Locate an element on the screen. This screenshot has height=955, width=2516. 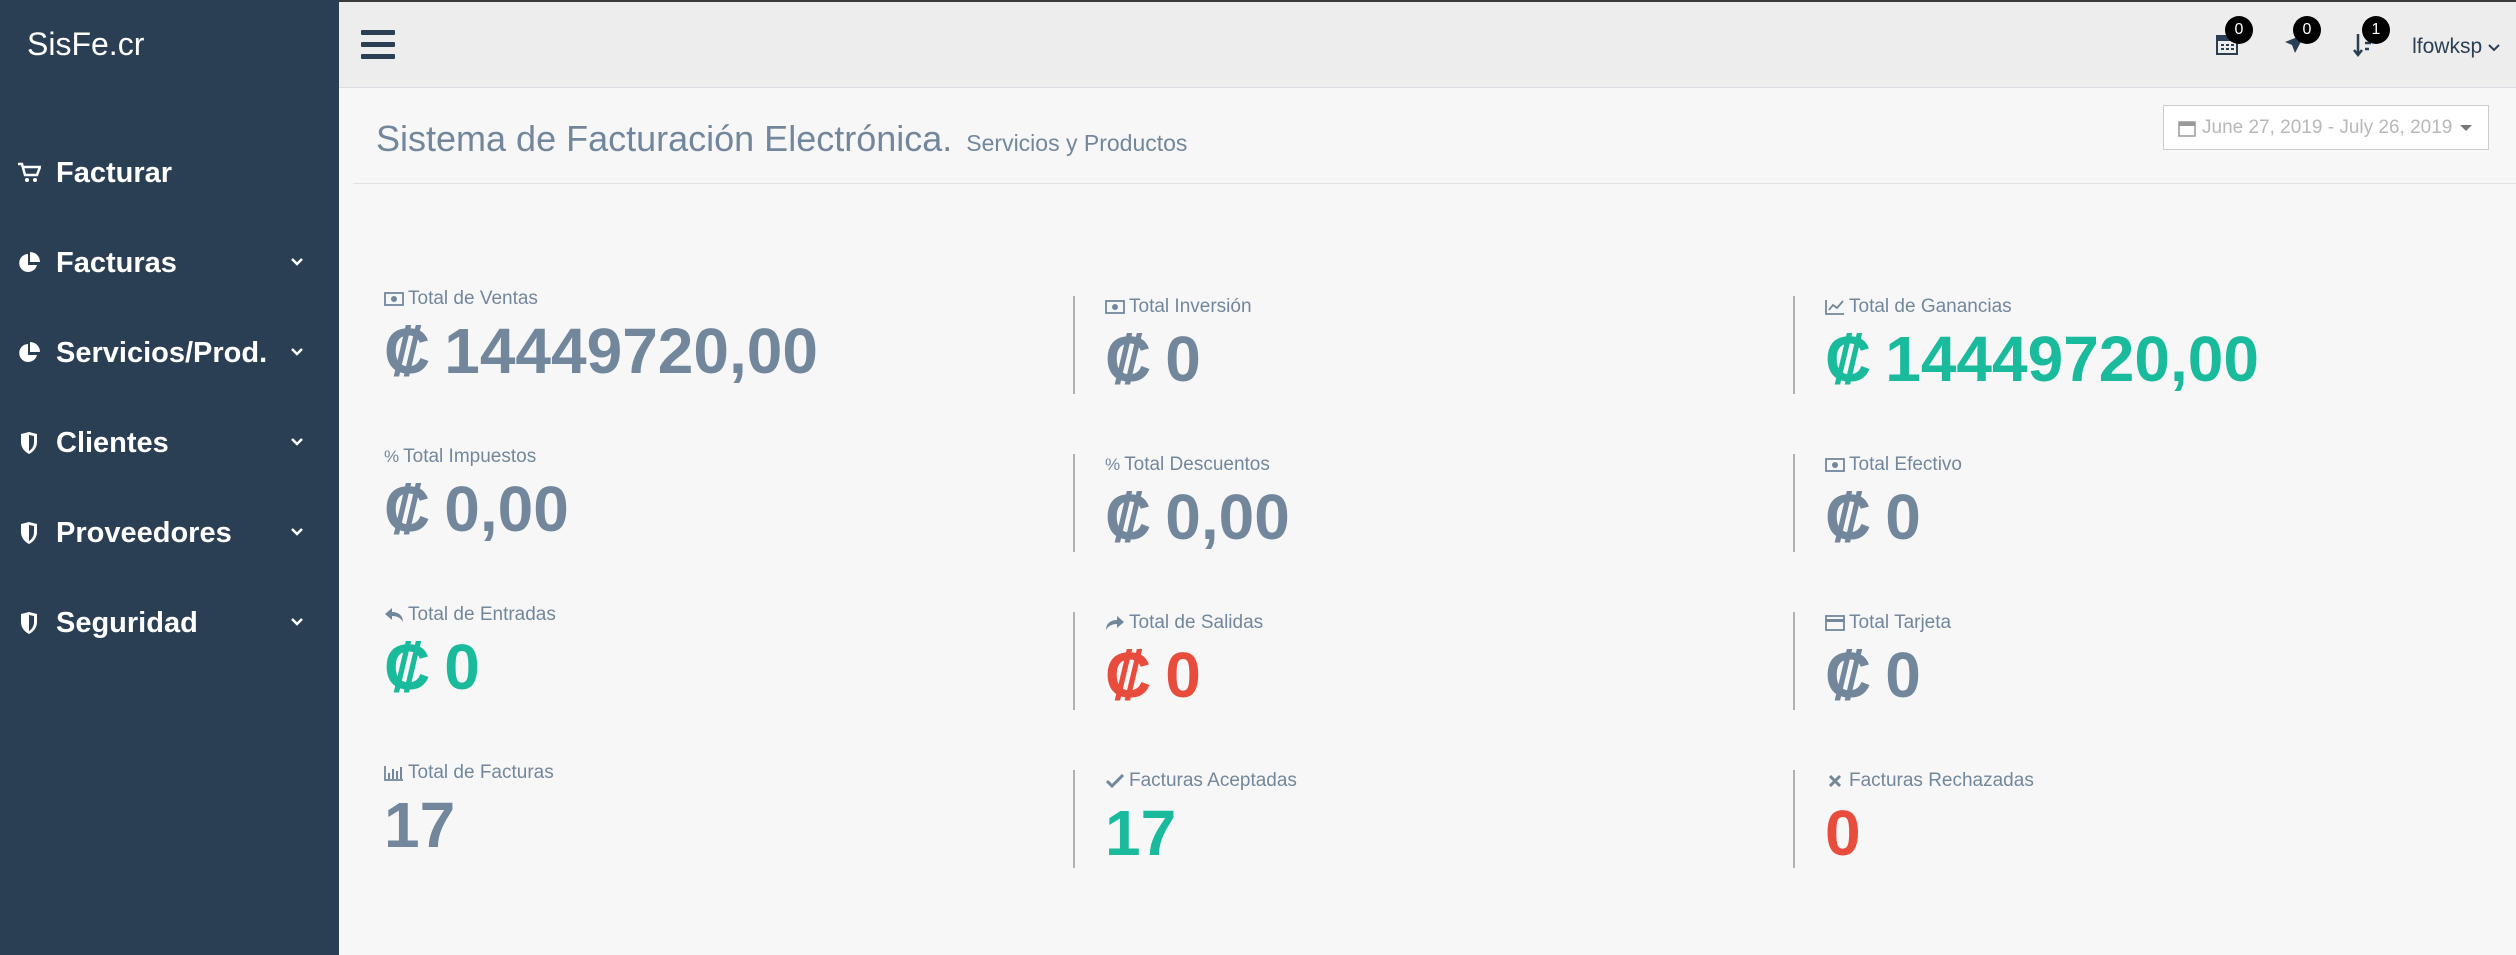
sidebar-item-label: Facturas is located at coordinates (116, 262).